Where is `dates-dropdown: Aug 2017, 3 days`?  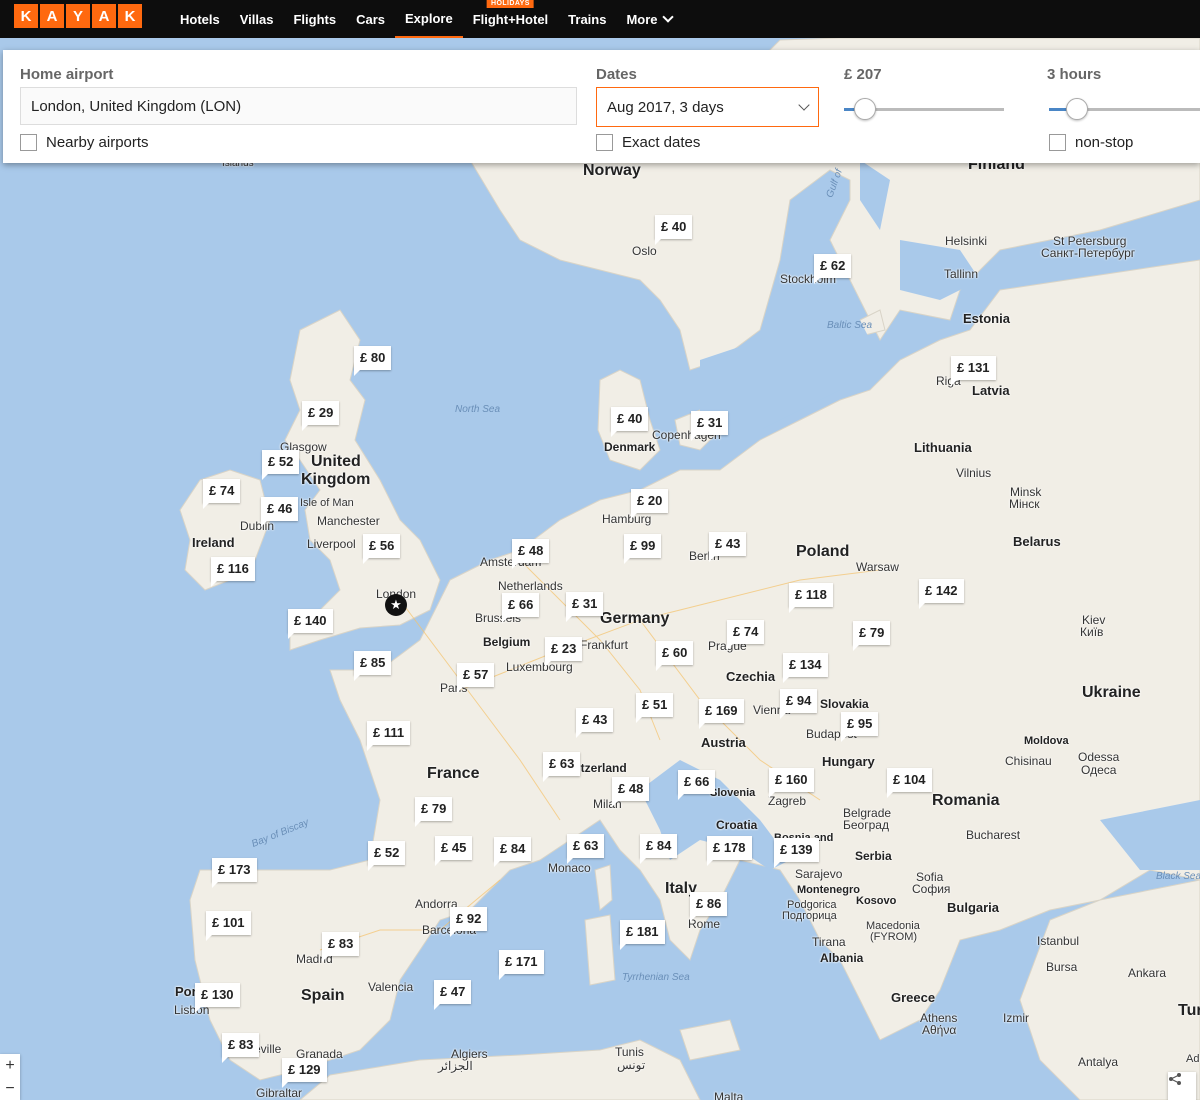
dates-dropdown: Aug 2017, 3 days is located at coordinates (707, 107).